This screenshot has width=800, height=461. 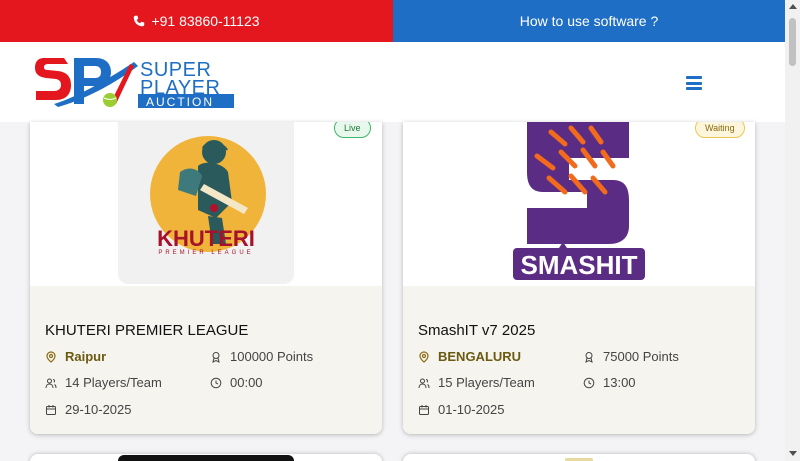 I want to click on points-value: 100000 Points, so click(x=272, y=356).